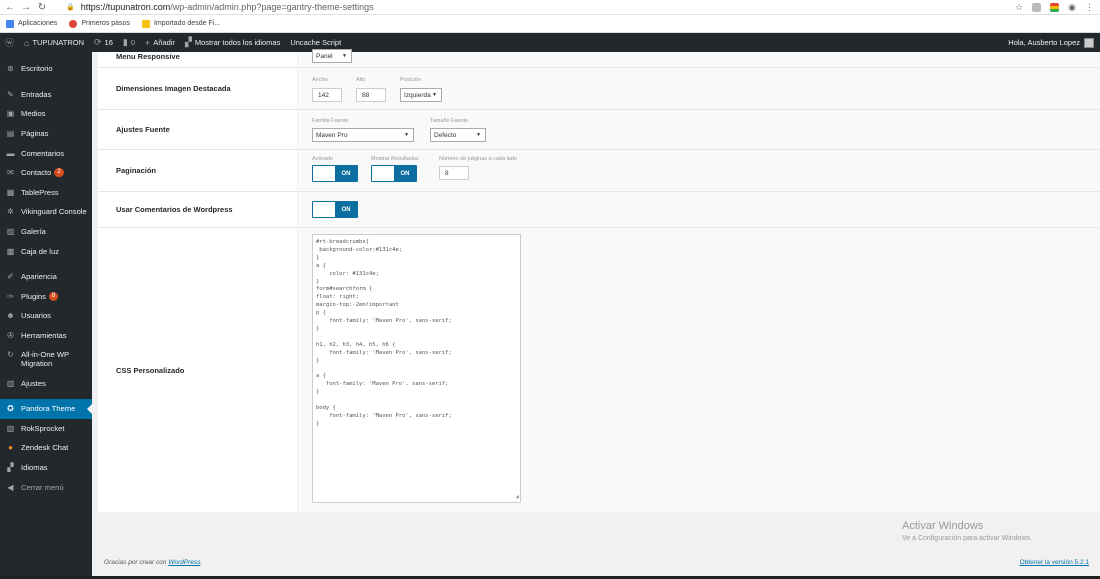 The image size is (1100, 579). Describe the element at coordinates (421, 95) in the screenshot. I see `image-position-select: Izquierda ▼` at that location.